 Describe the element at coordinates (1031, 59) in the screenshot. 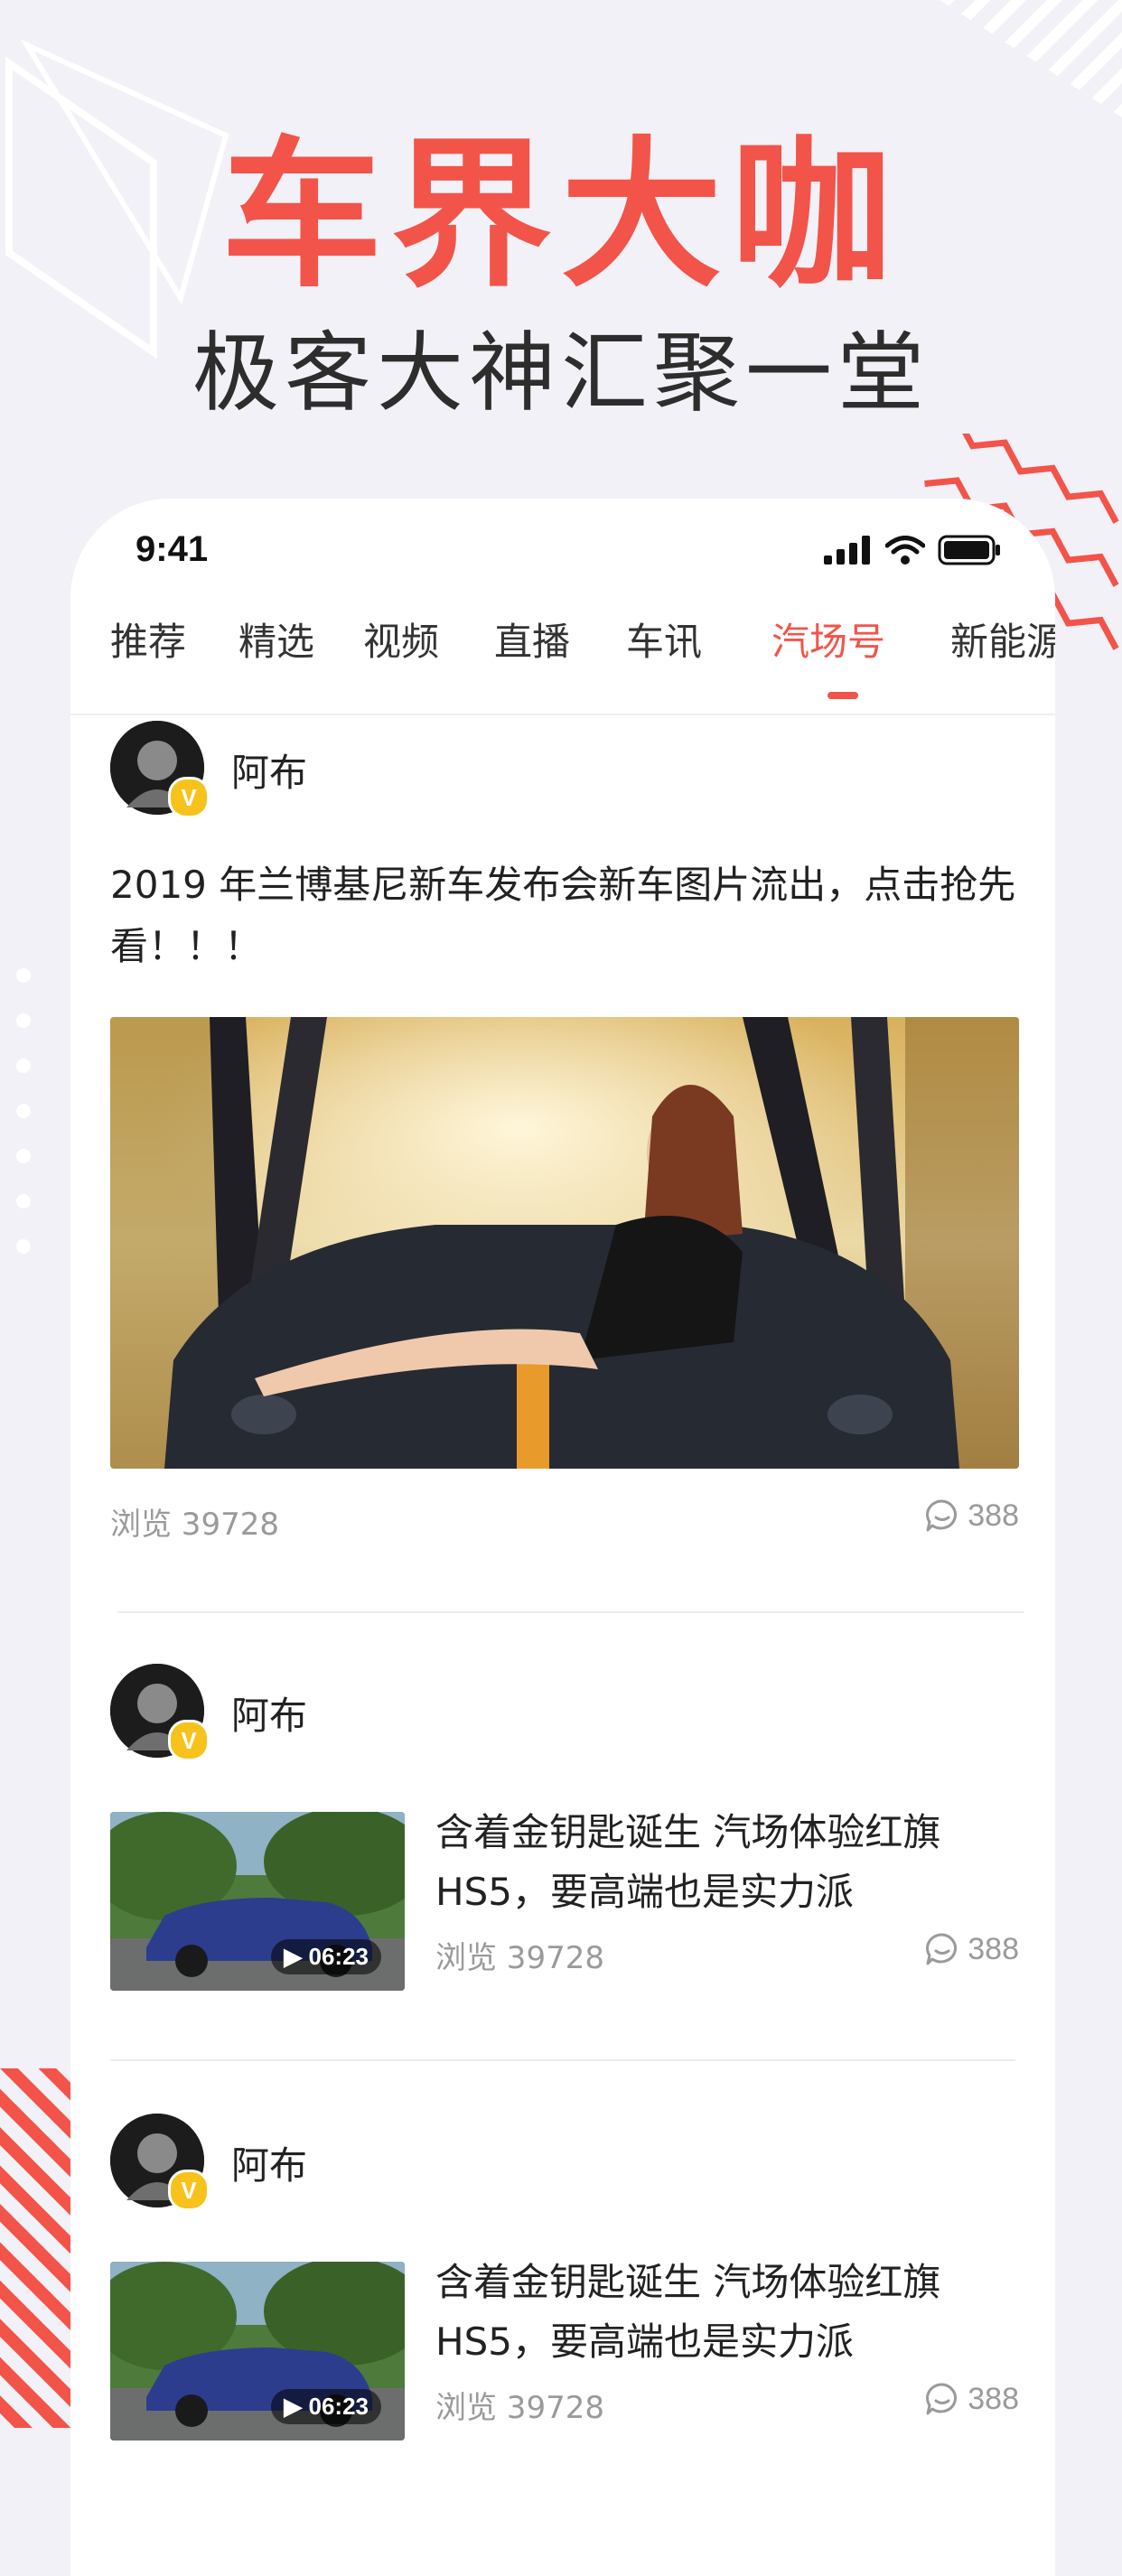

I see `decorative-stripes-top-right` at that location.